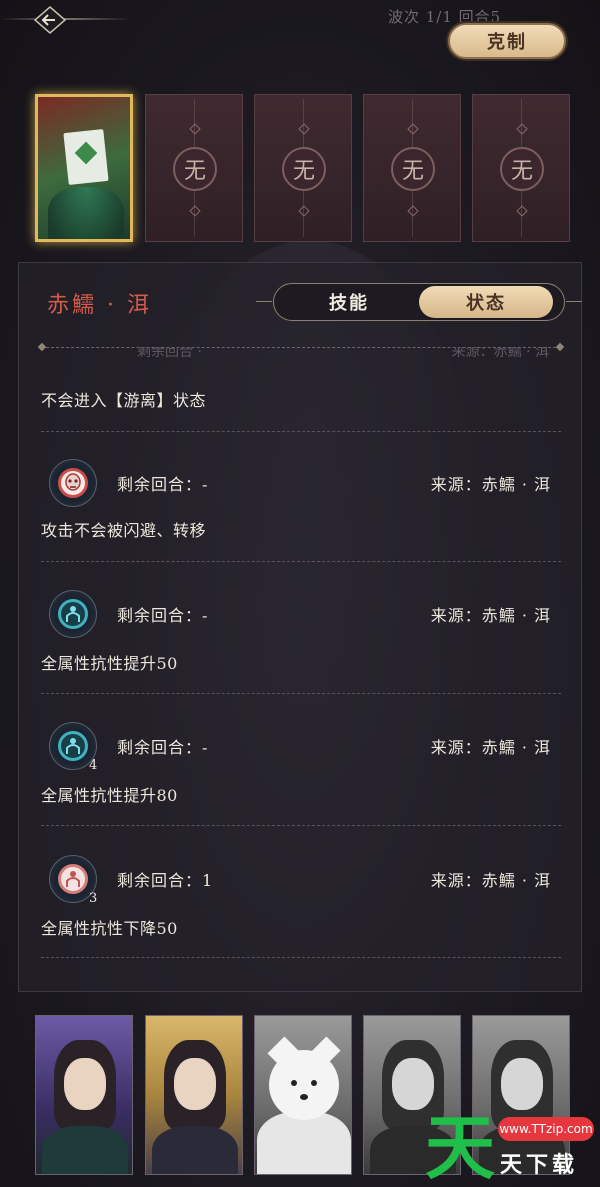 The width and height of the screenshot is (600, 1187). Describe the element at coordinates (546, 1129) in the screenshot. I see `watermark-url: www.TTzip.com` at that location.